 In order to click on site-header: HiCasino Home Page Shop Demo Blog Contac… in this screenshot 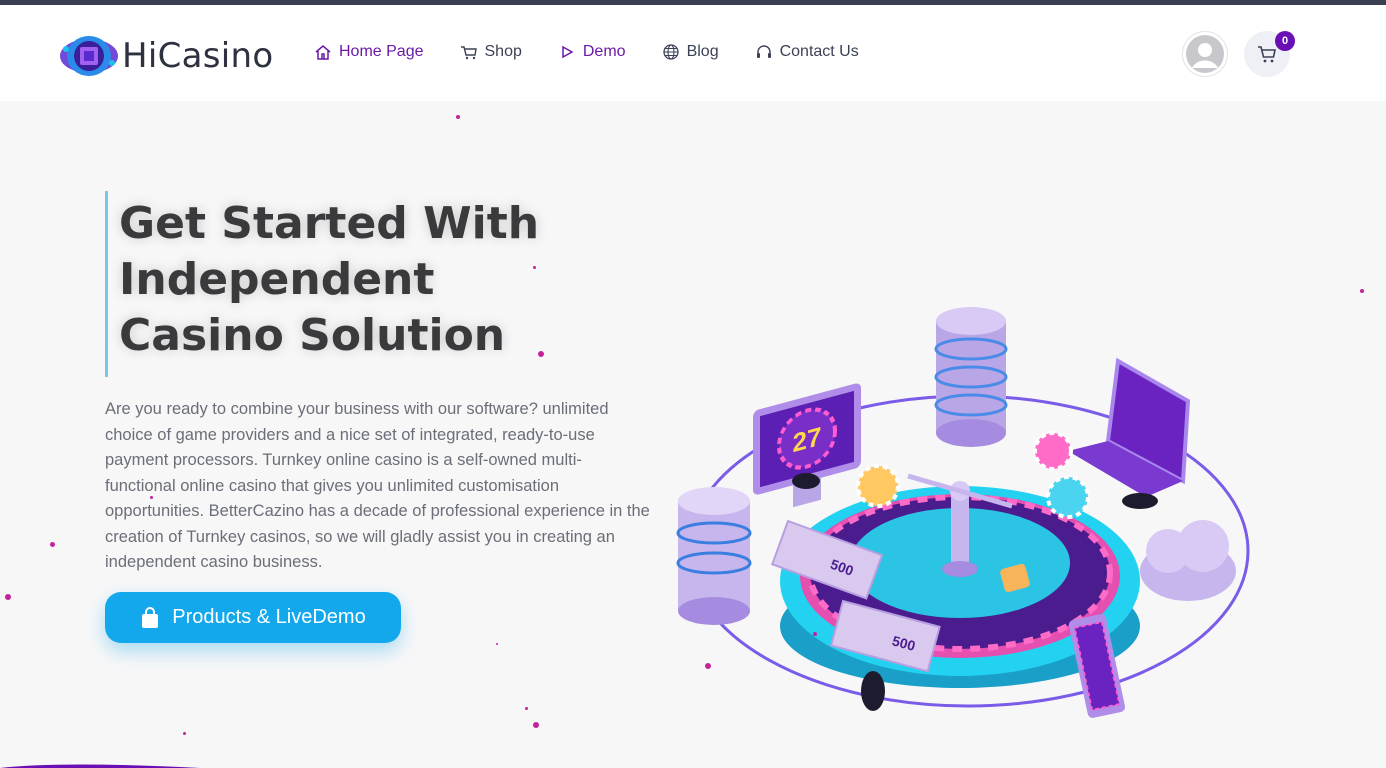, I will do `click(693, 53)`.